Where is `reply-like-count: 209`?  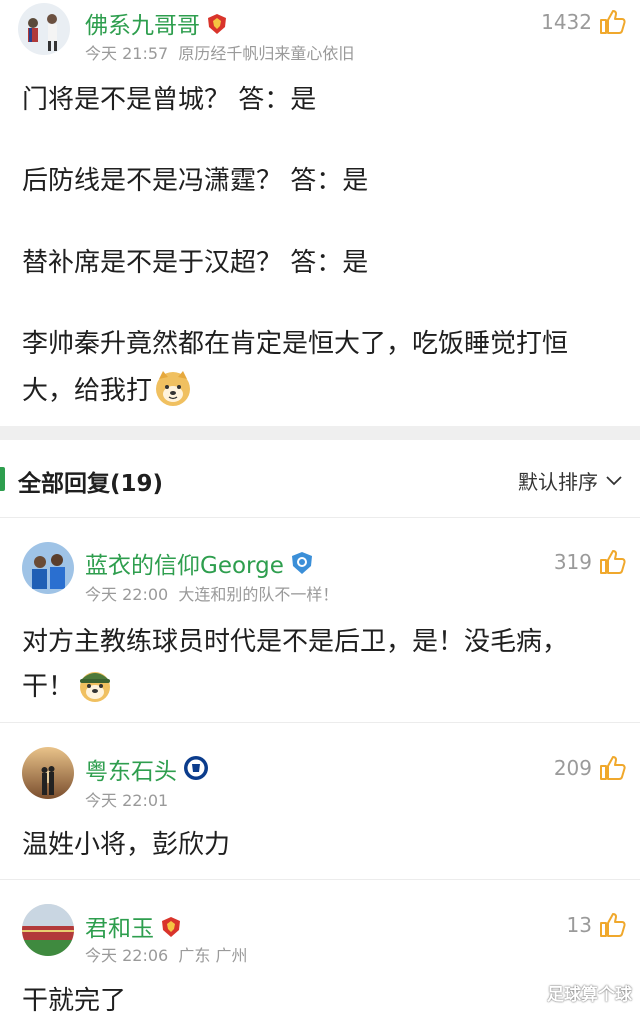 reply-like-count: 209 is located at coordinates (572, 768).